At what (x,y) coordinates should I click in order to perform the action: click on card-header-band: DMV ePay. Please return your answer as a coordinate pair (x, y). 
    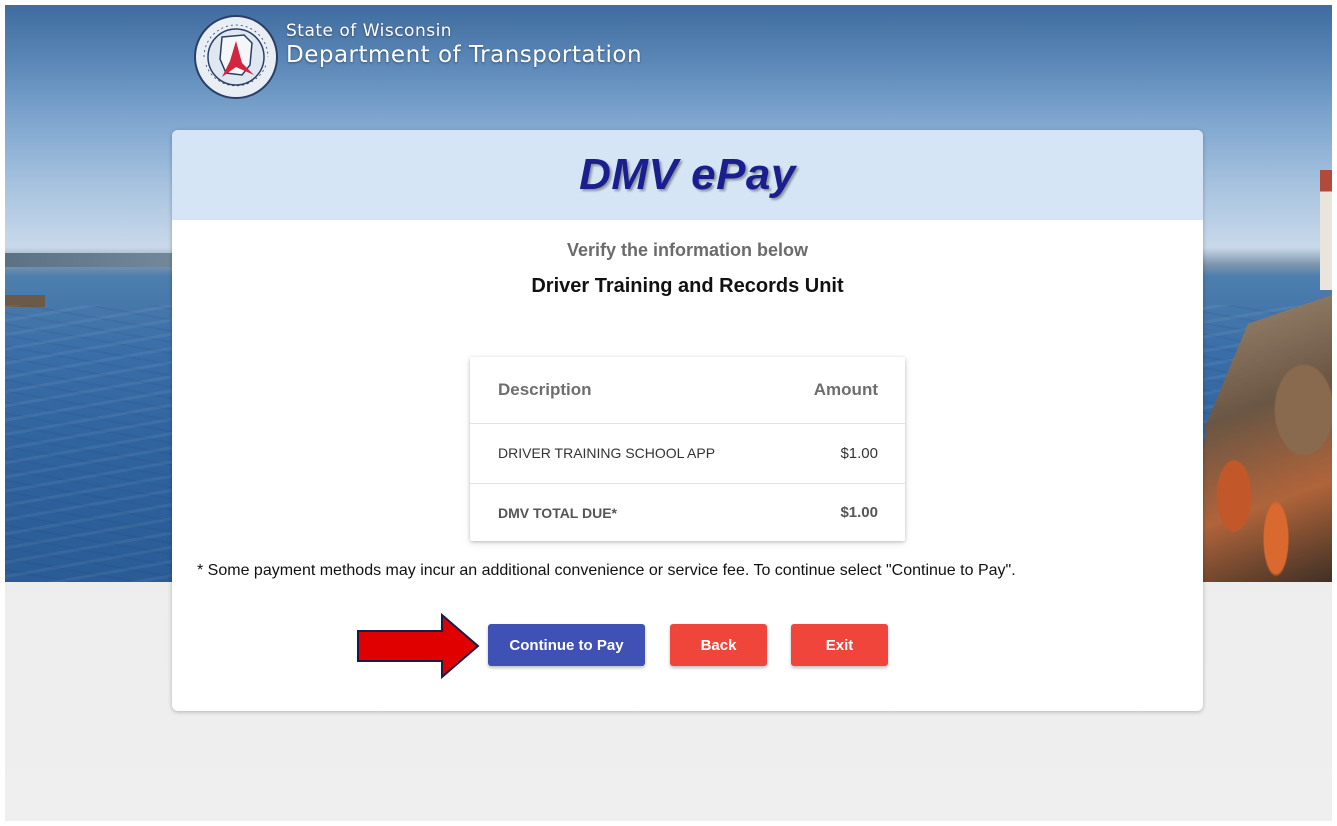
    Looking at the image, I should click on (687, 175).